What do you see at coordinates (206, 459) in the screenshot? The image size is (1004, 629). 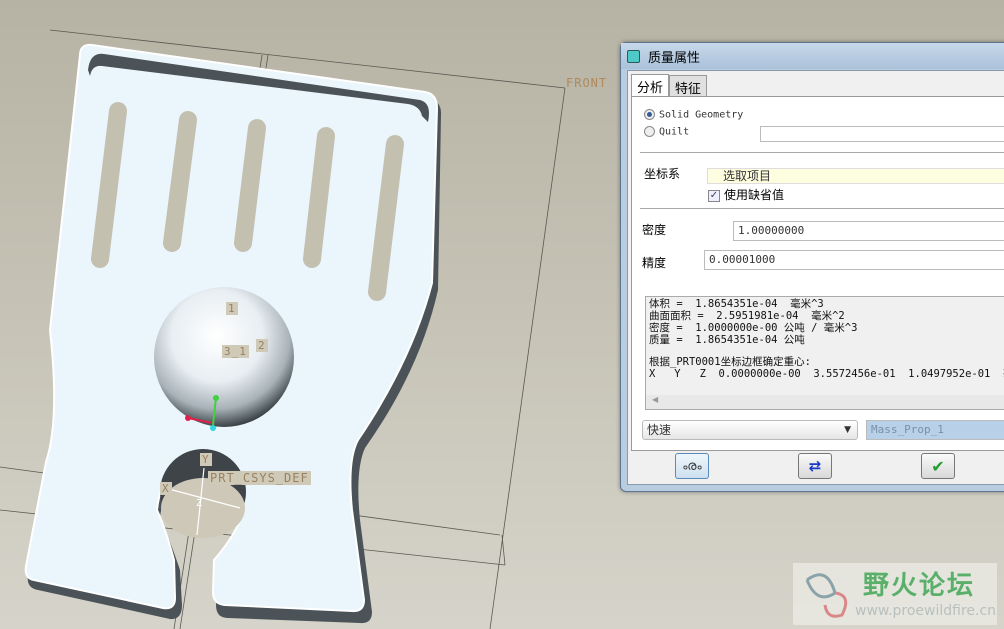 I see `axis-y-label: Y` at bounding box center [206, 459].